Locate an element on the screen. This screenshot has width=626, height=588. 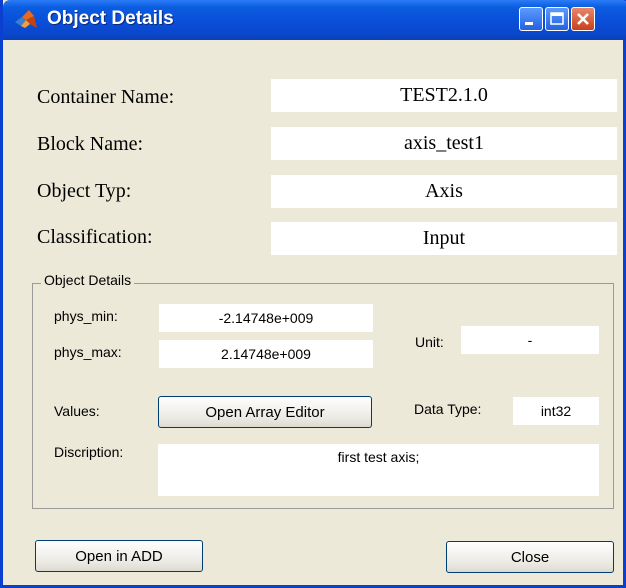
container-name-label: Container Name: is located at coordinates (106, 97).